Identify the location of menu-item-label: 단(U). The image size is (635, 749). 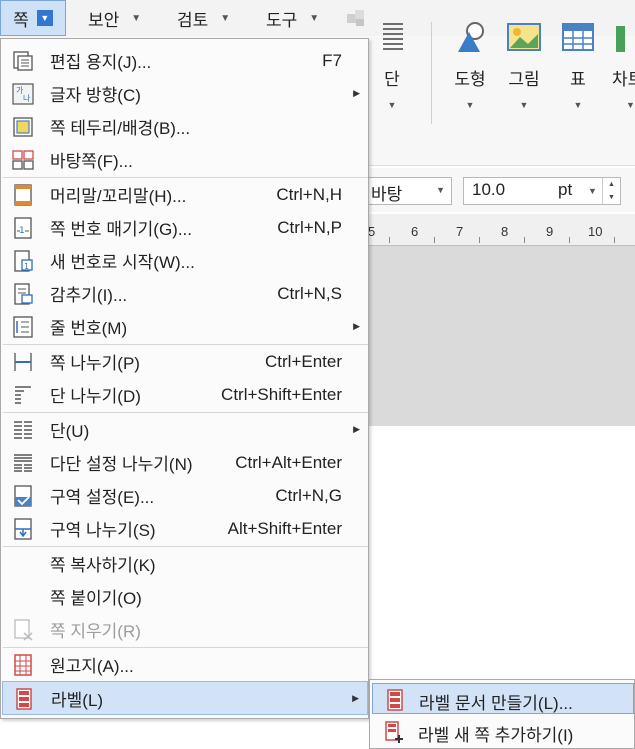
(70, 431).